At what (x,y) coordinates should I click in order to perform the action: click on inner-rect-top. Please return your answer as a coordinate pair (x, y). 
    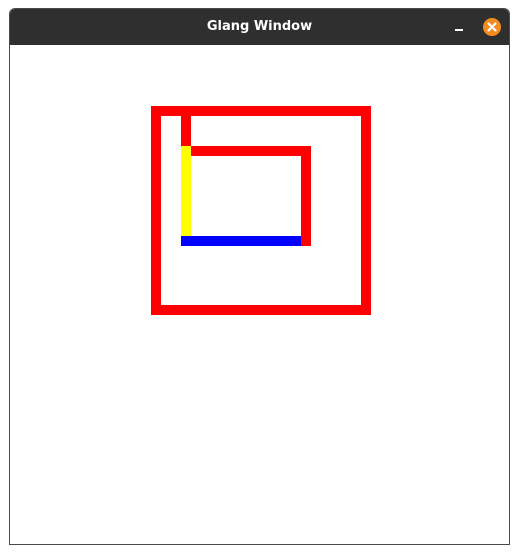
    Looking at the image, I should click on (246, 151).